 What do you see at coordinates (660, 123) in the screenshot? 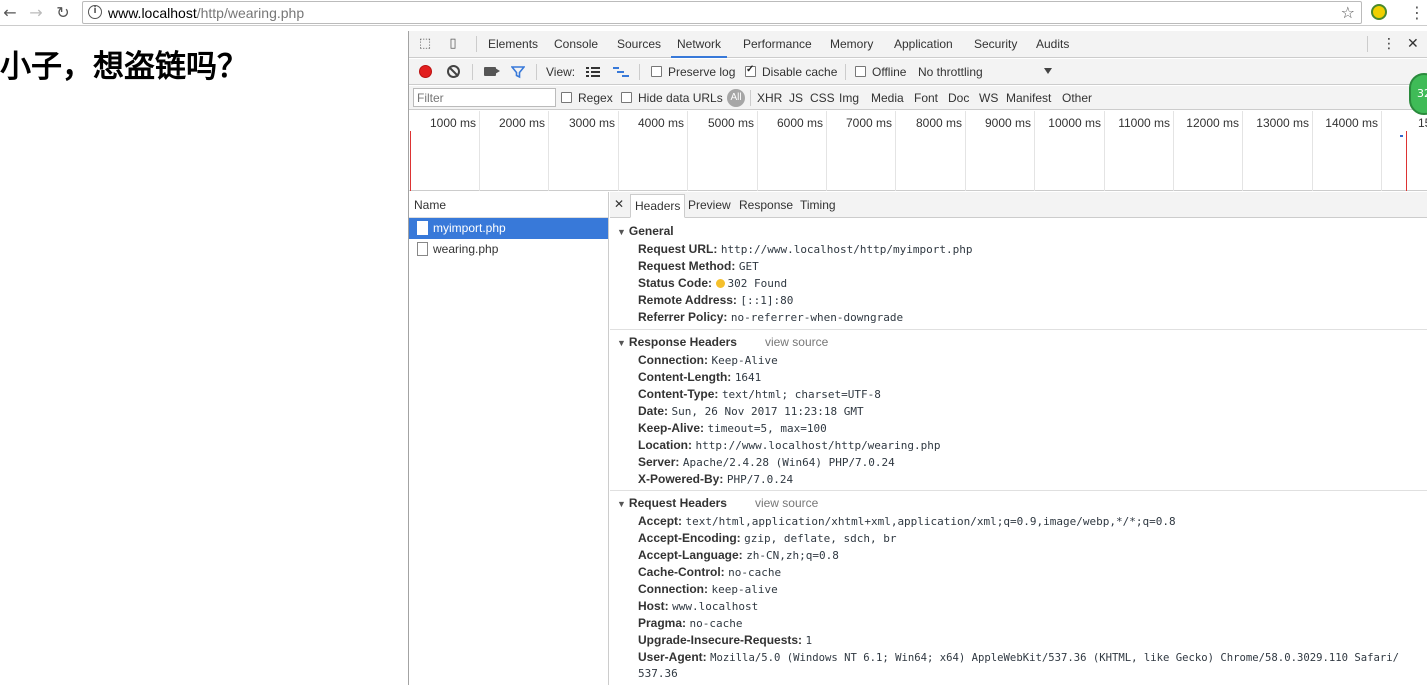
I see `timeline-tick-label: 4000 ms` at bounding box center [660, 123].